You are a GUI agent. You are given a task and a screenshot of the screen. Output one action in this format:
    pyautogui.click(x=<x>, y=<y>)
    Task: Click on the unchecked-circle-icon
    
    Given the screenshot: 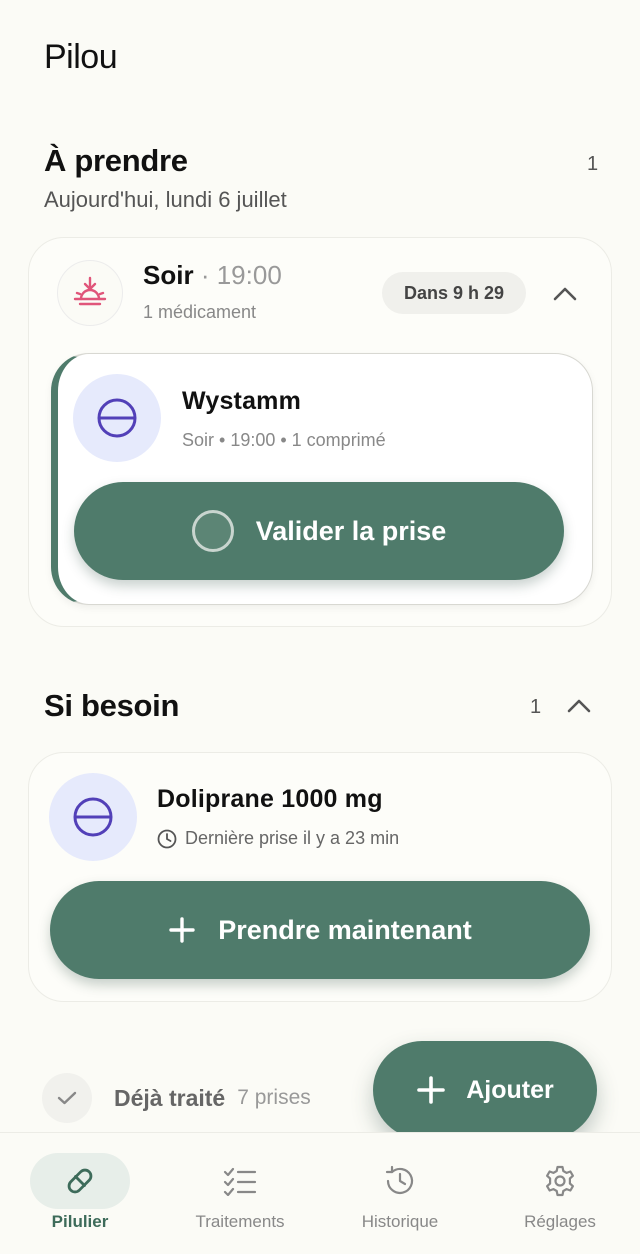 What is the action you would take?
    pyautogui.click(x=212, y=531)
    